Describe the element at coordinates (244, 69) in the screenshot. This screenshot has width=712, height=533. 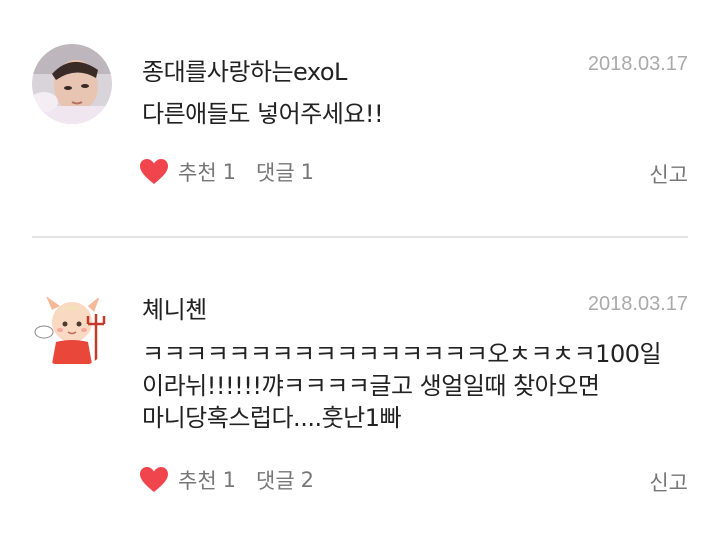
I see `nickname: 종대를사랑하는exoL` at that location.